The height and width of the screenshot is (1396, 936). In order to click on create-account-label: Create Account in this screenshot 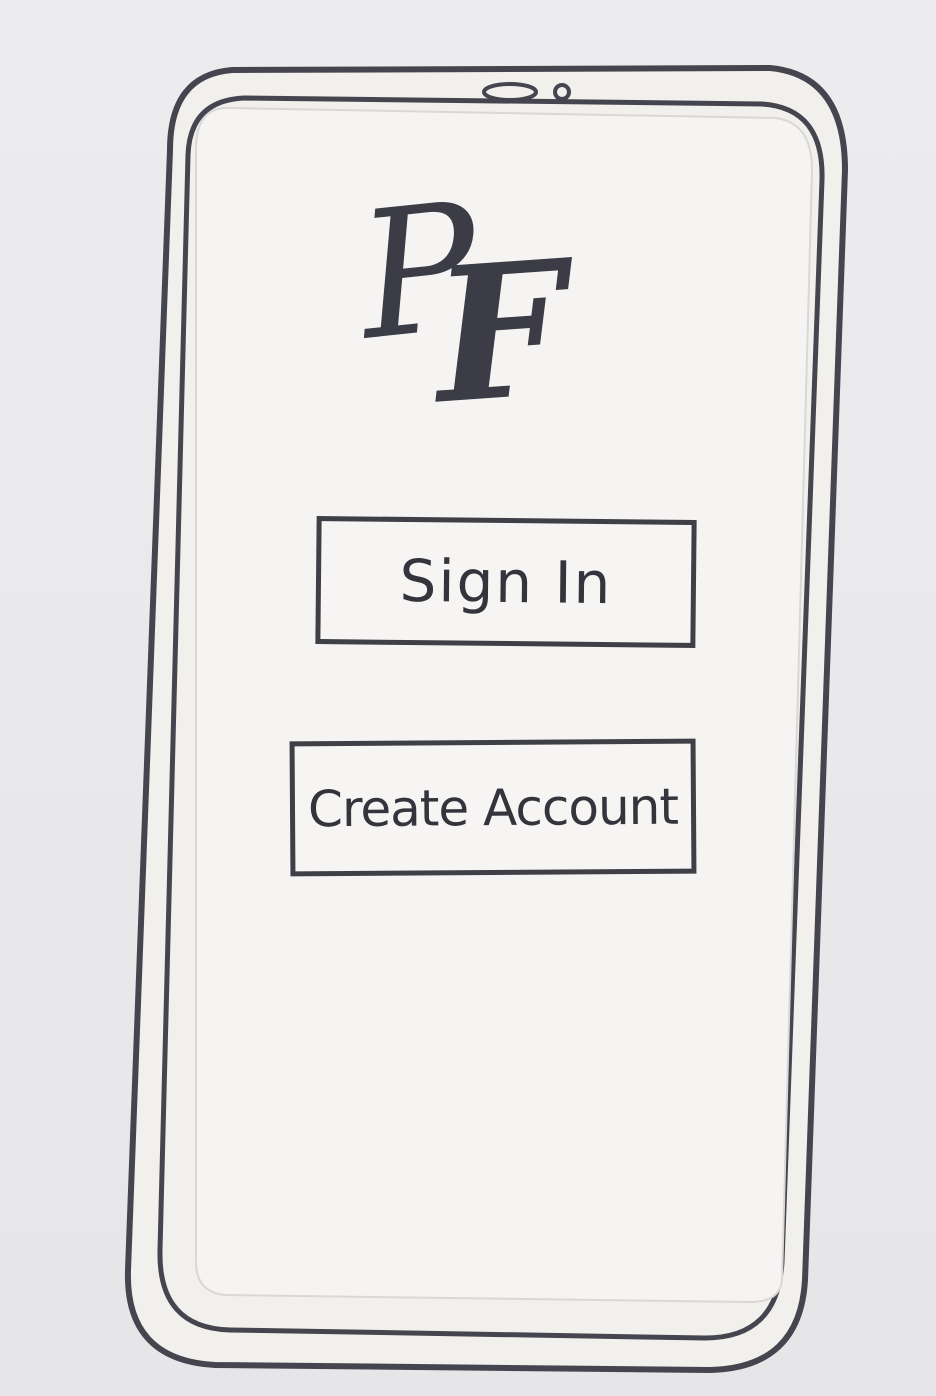, I will do `click(493, 807)`.